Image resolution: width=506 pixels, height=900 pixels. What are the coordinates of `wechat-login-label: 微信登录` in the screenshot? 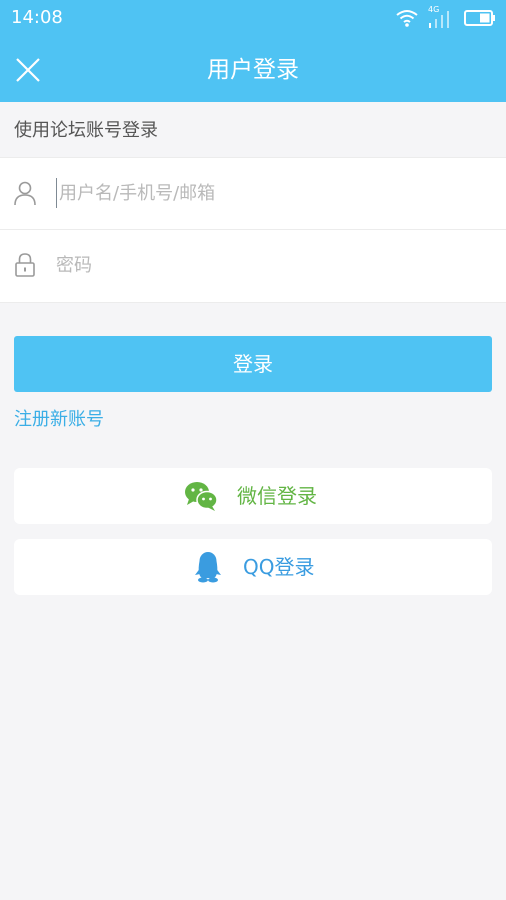 It's located at (277, 496).